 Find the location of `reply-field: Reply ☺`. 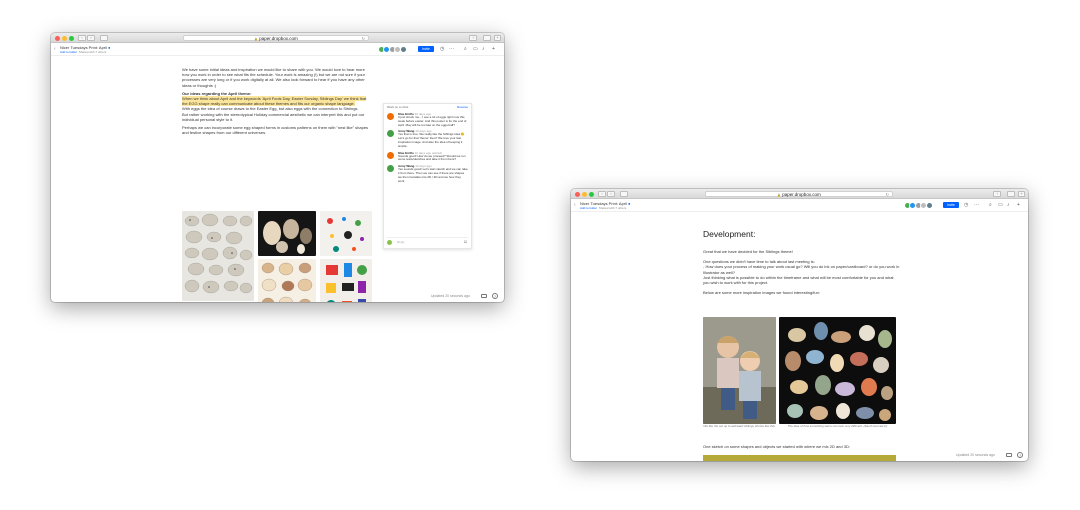

reply-field: Reply ☺ is located at coordinates (427, 241).